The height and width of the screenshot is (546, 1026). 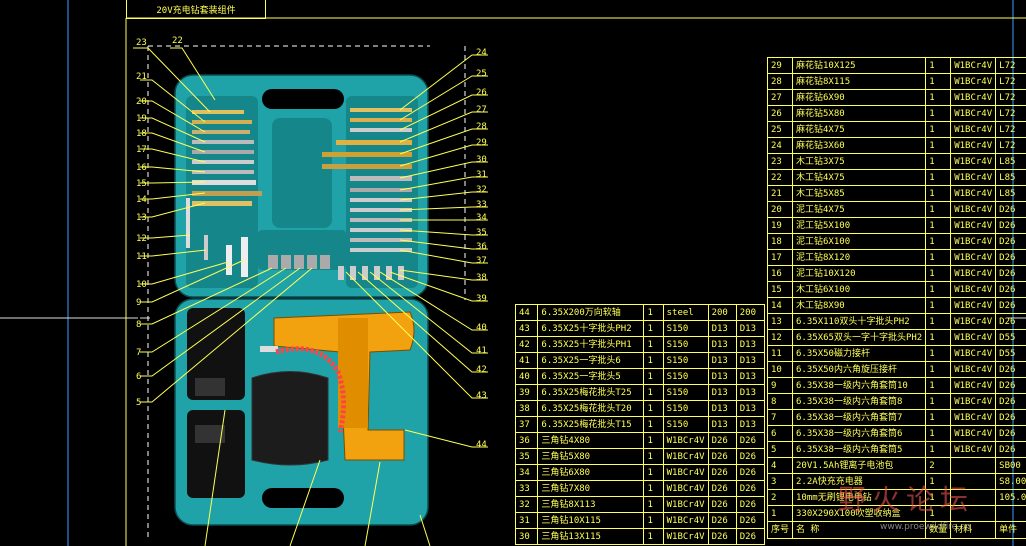 What do you see at coordinates (896, 273) in the screenshot?
I see `bom-row: 16泥工钻10X1201W1BCr4VD26D26` at bounding box center [896, 273].